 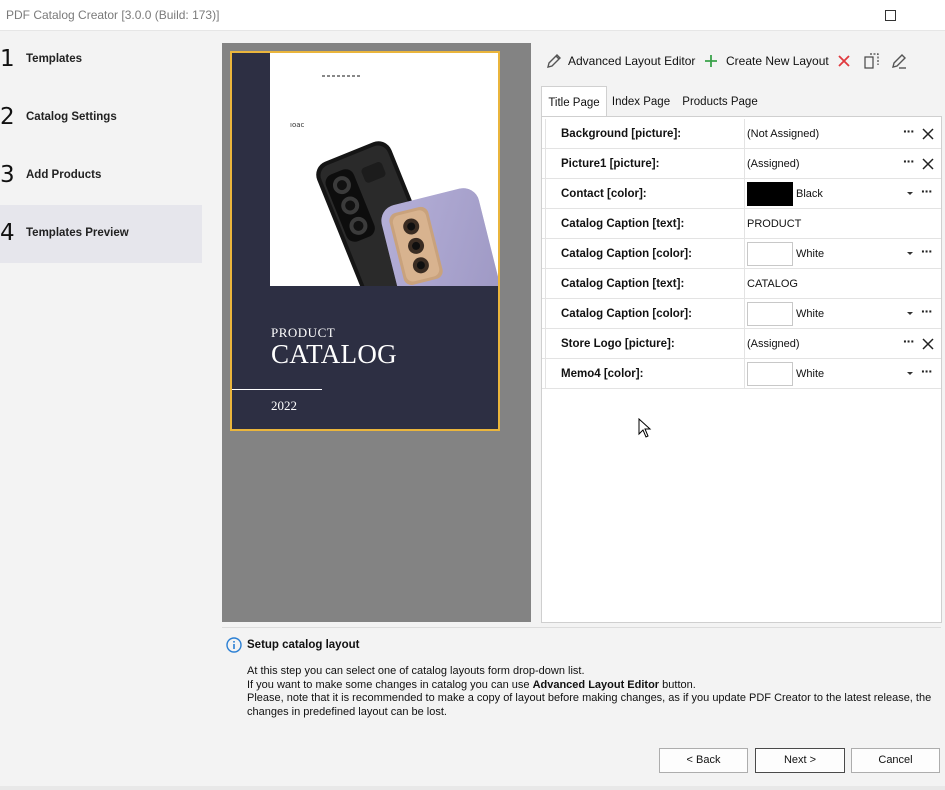 What do you see at coordinates (711, 61) in the screenshot?
I see `plus-icon` at bounding box center [711, 61].